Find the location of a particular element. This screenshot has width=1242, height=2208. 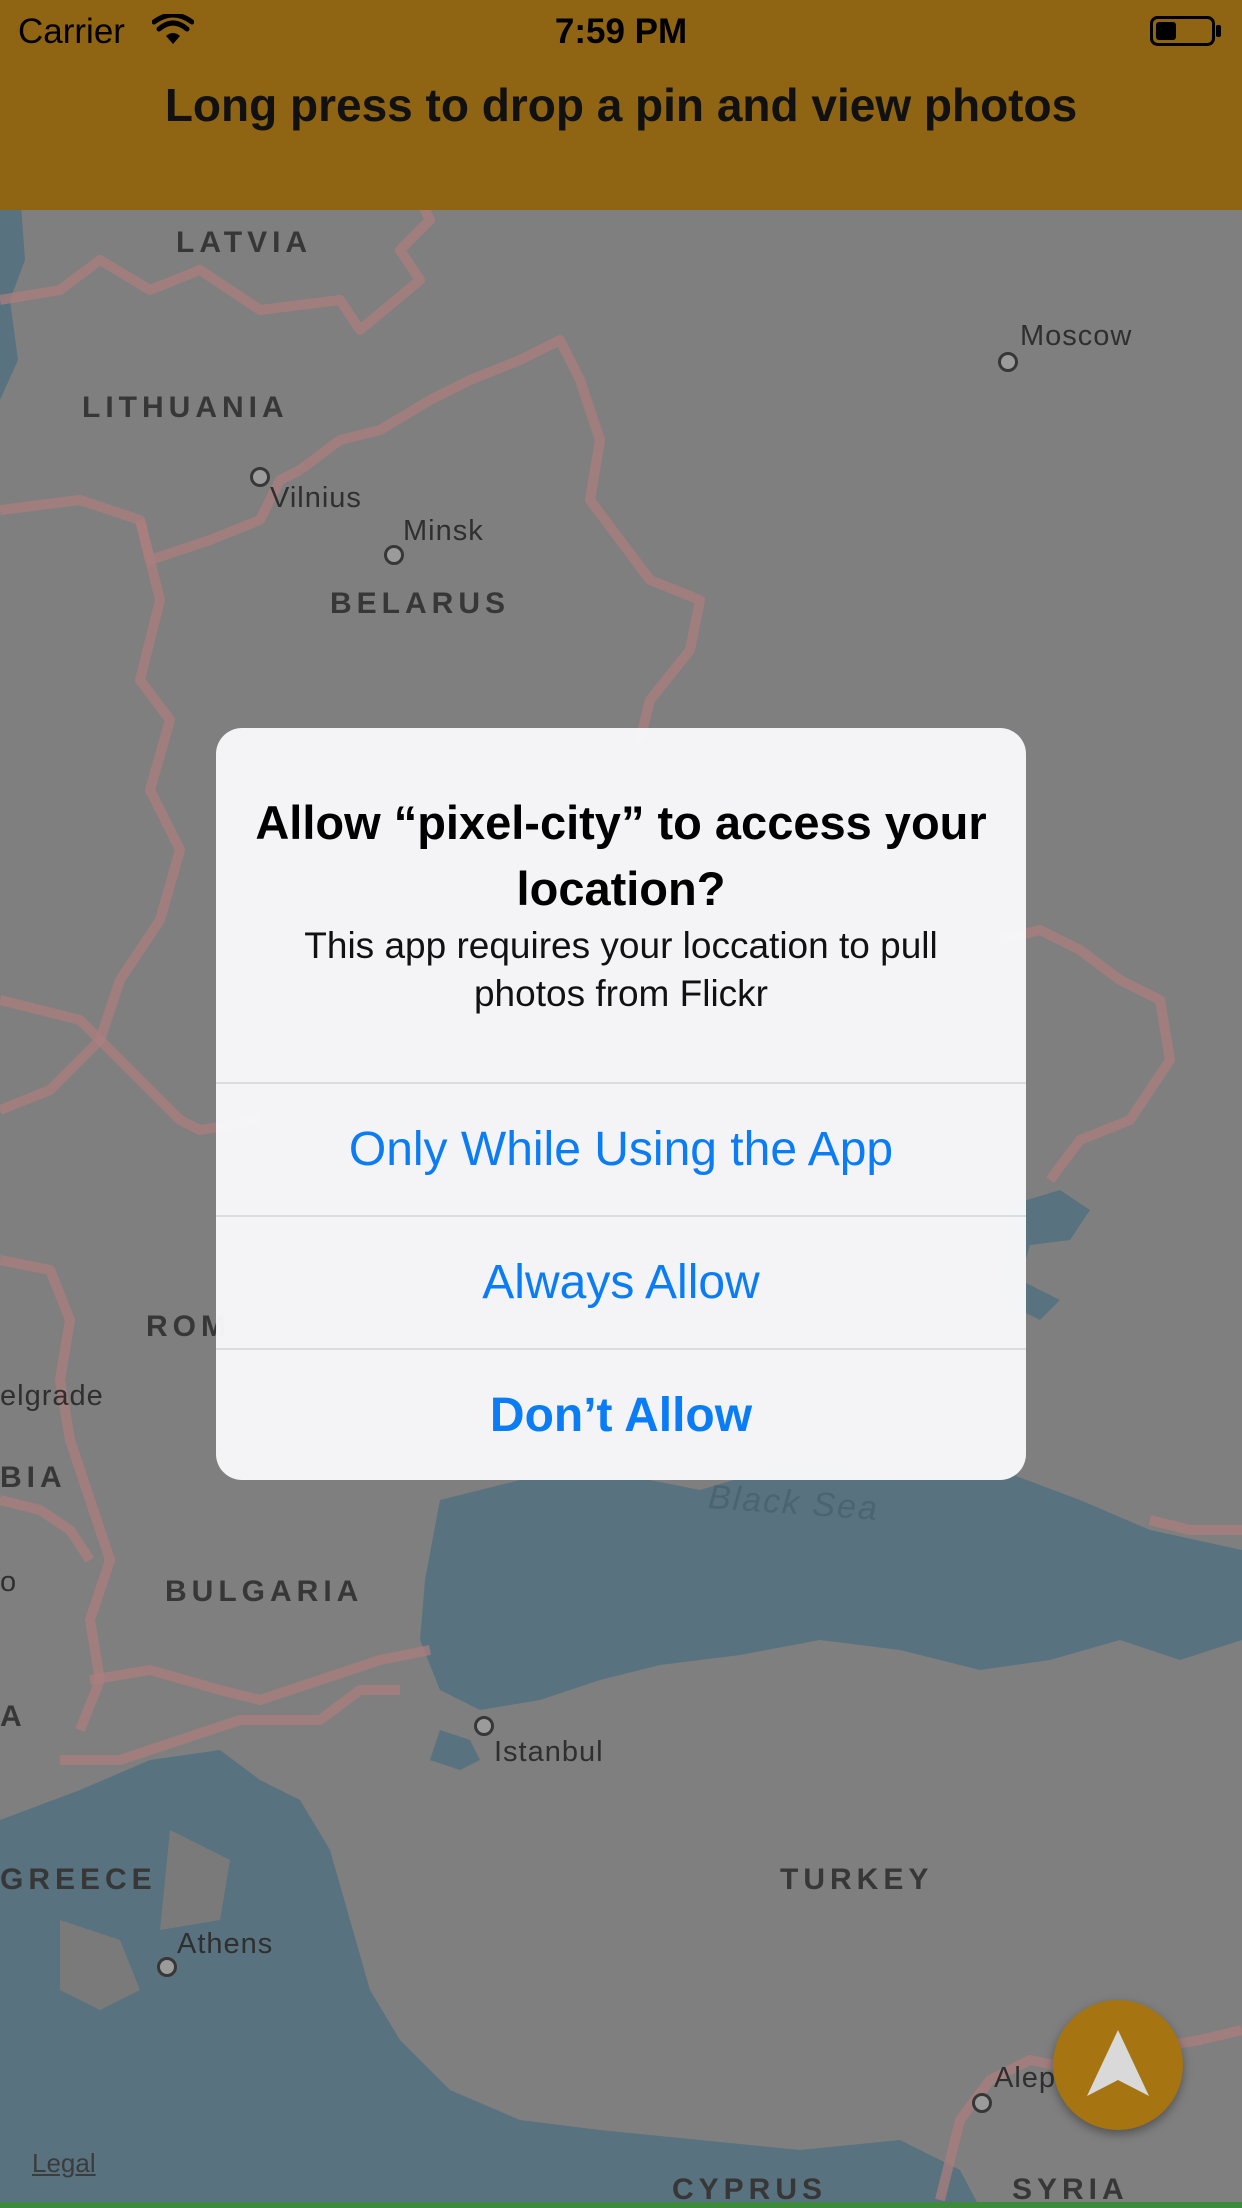

navigation-arrow-icon is located at coordinates (1118, 2063).